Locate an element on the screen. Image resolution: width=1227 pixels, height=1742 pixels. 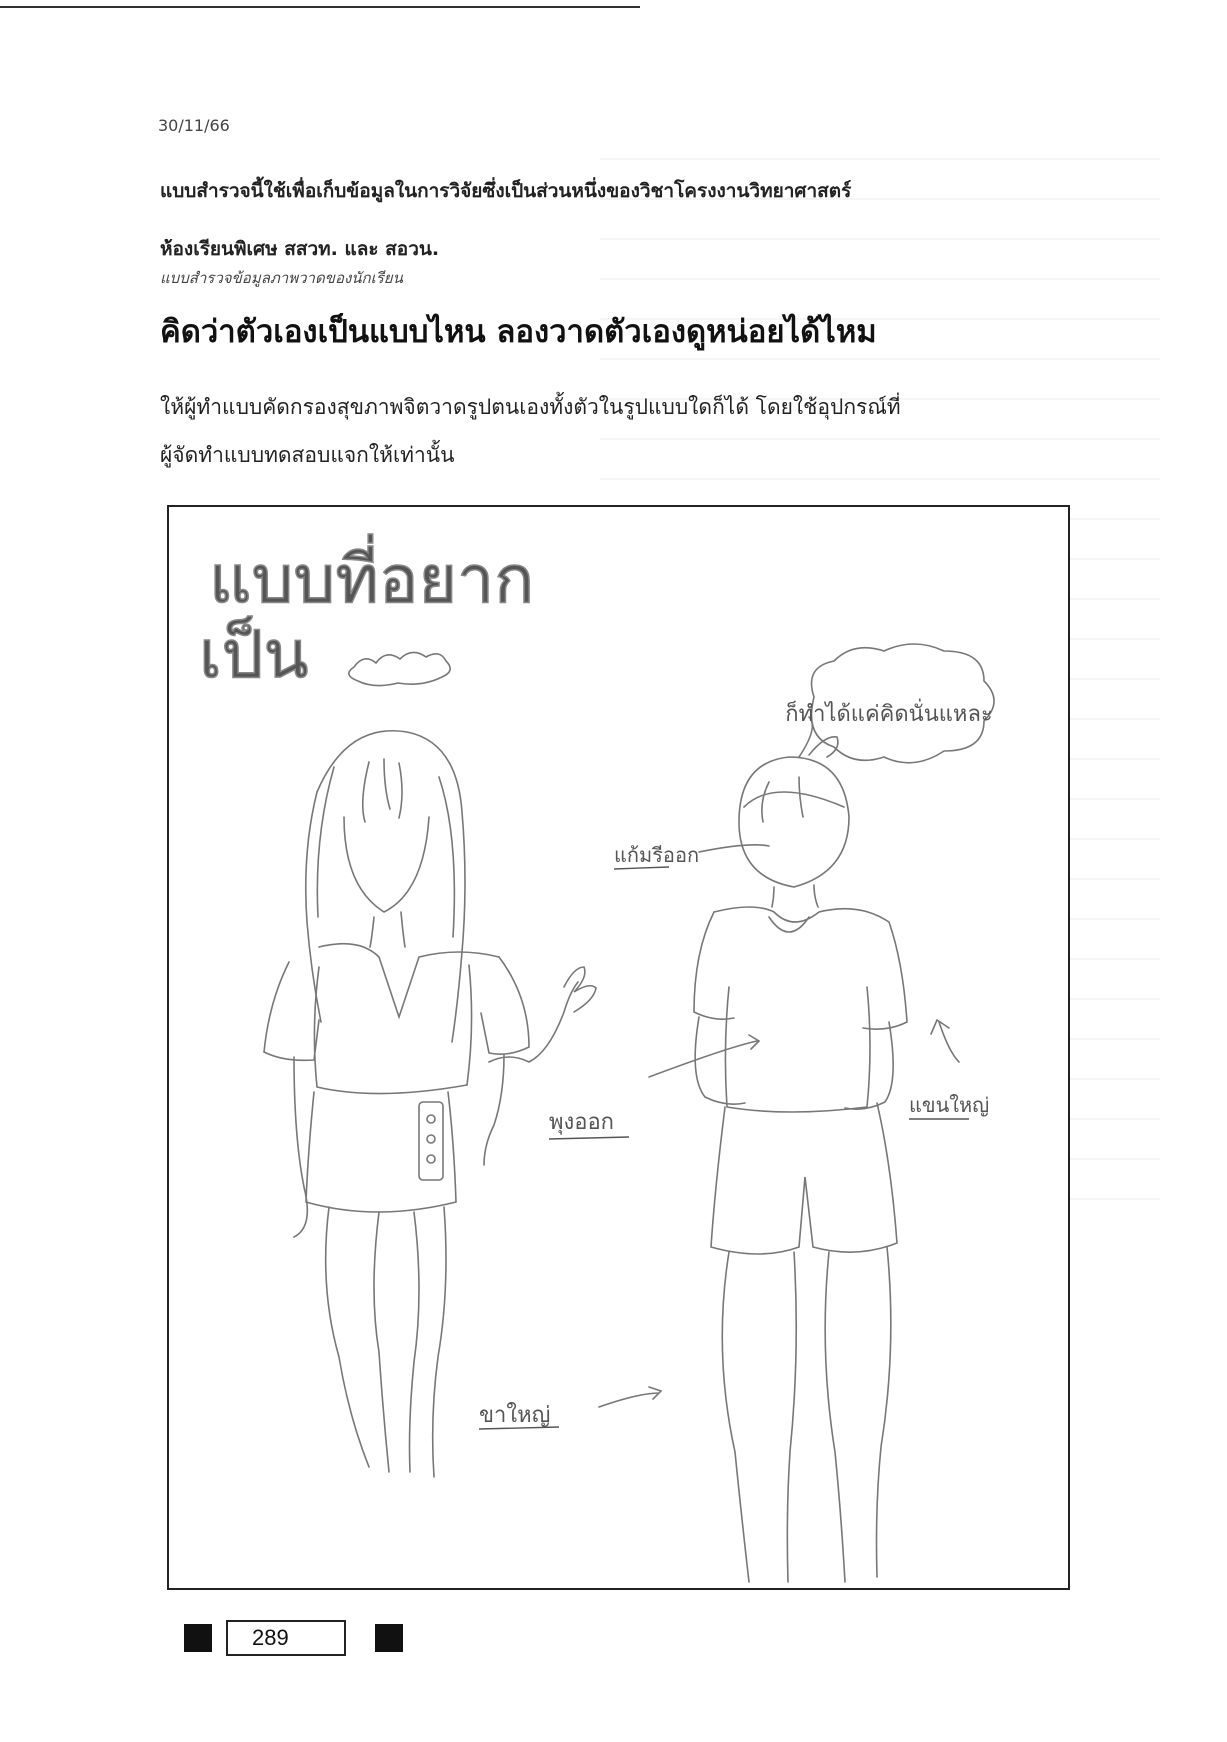
drawing-title-line-2: เป็น is located at coordinates (254, 654).